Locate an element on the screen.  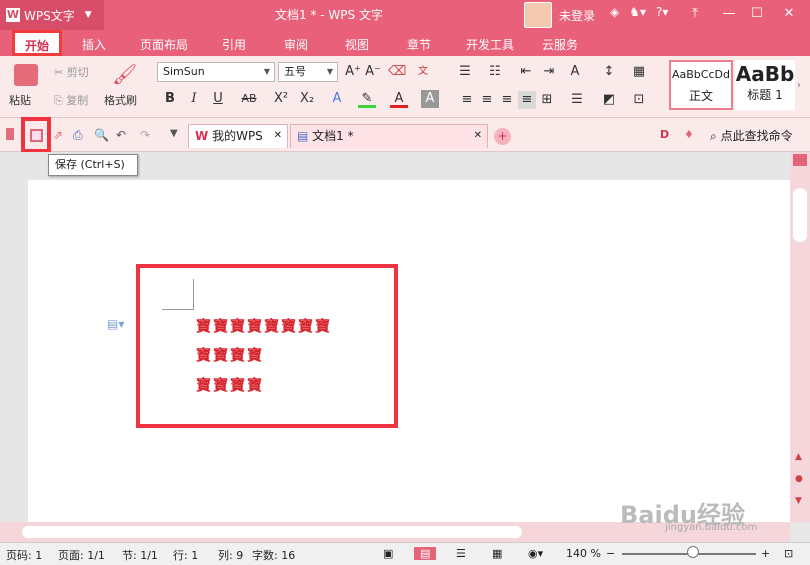
hscroll-thumb is located at coordinates (272, 532).